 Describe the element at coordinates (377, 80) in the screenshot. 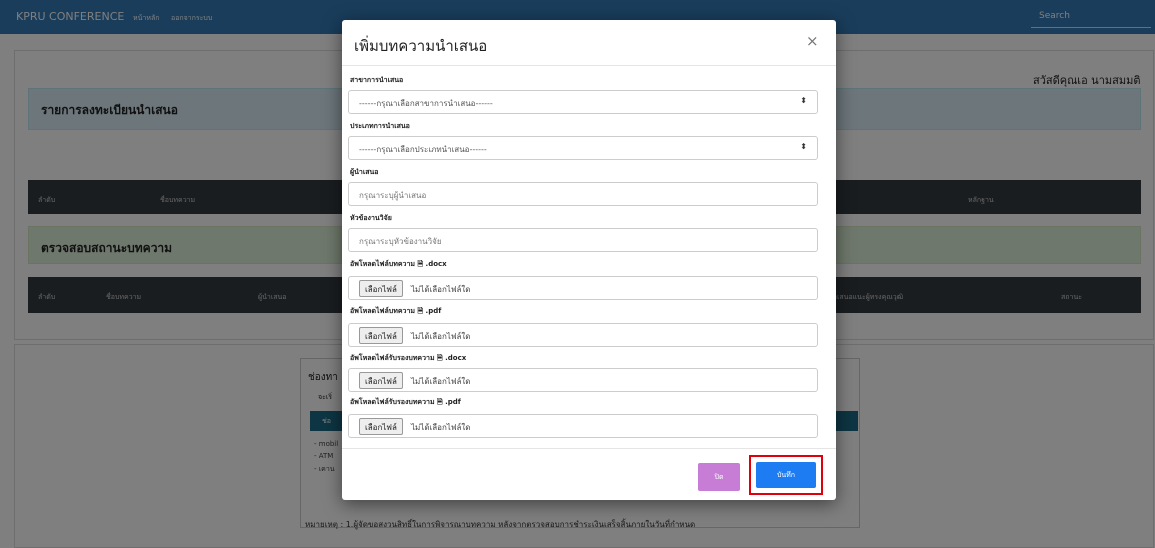

I see `branch-label: สาขาการนำเสนอ` at that location.